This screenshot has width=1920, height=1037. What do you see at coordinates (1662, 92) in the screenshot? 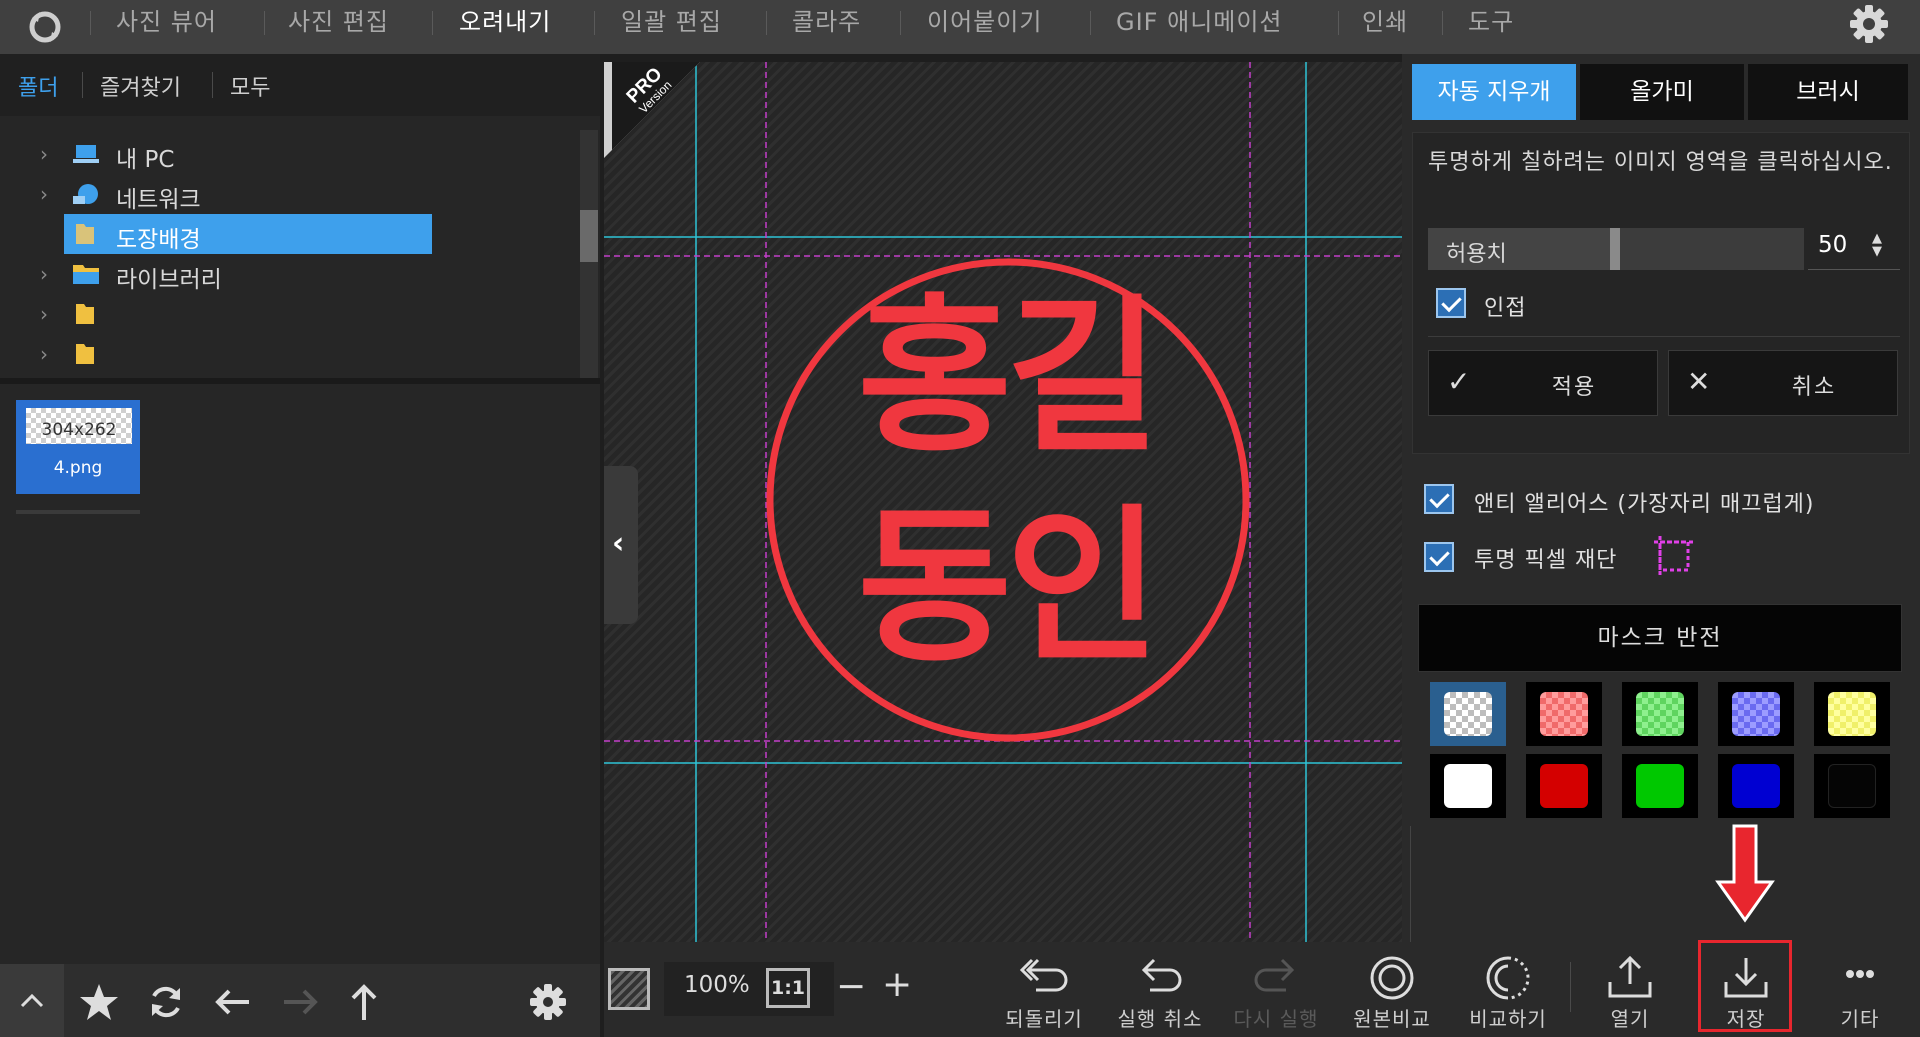
I see `tab-lasso: 올가미` at bounding box center [1662, 92].